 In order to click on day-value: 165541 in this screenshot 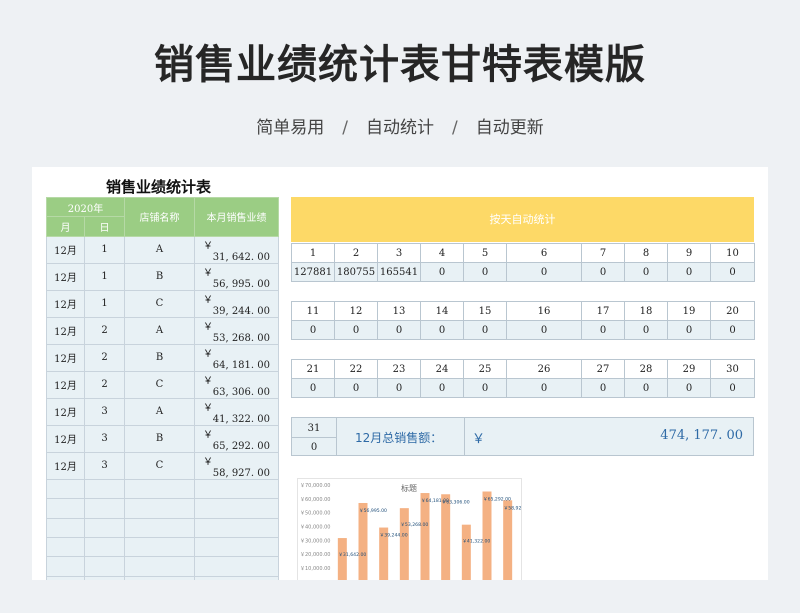, I will do `click(399, 272)`.